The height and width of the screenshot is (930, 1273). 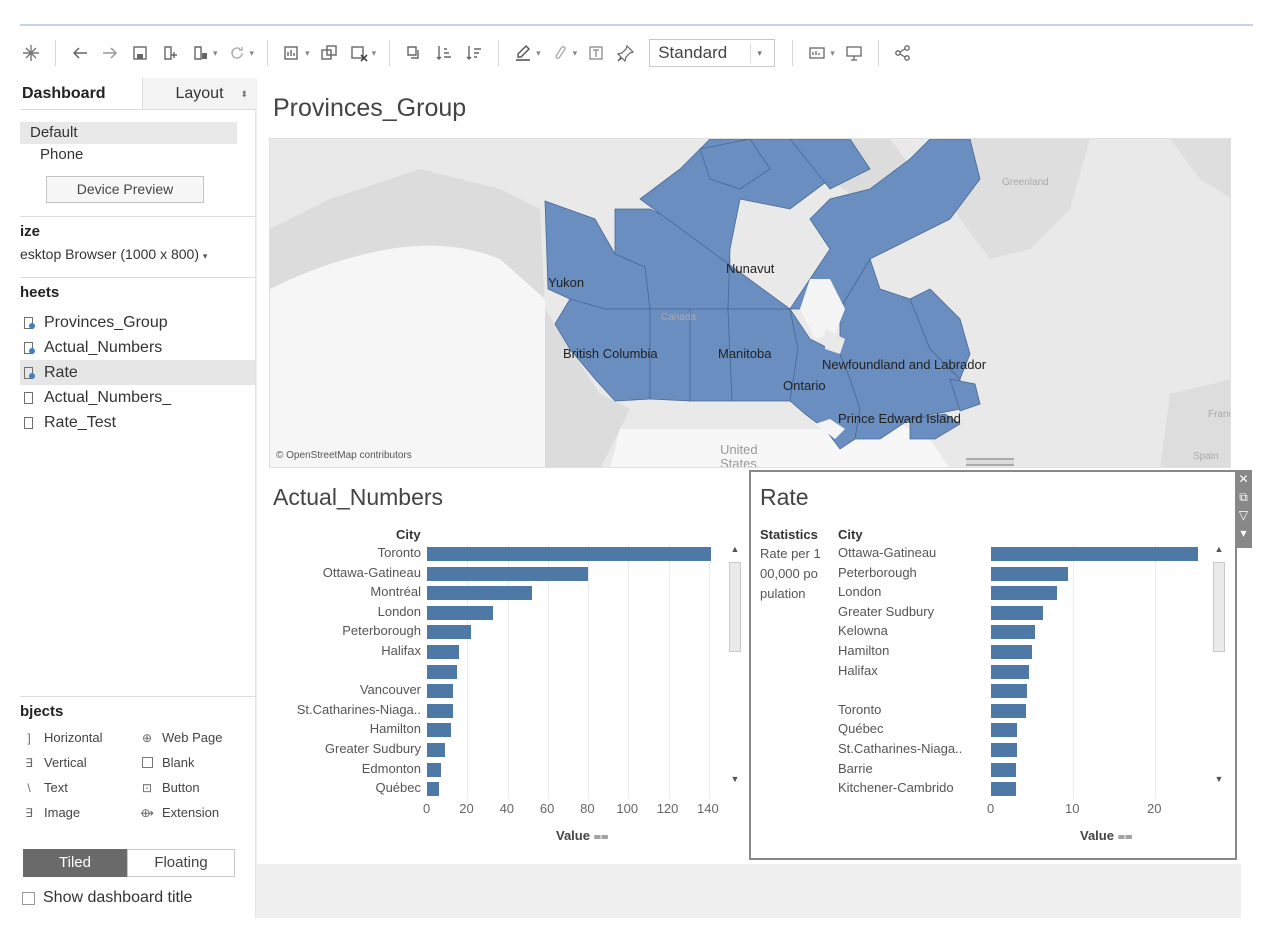 What do you see at coordinates (601, 835) in the screenshot?
I see `sort-icon: ⩵` at bounding box center [601, 835].